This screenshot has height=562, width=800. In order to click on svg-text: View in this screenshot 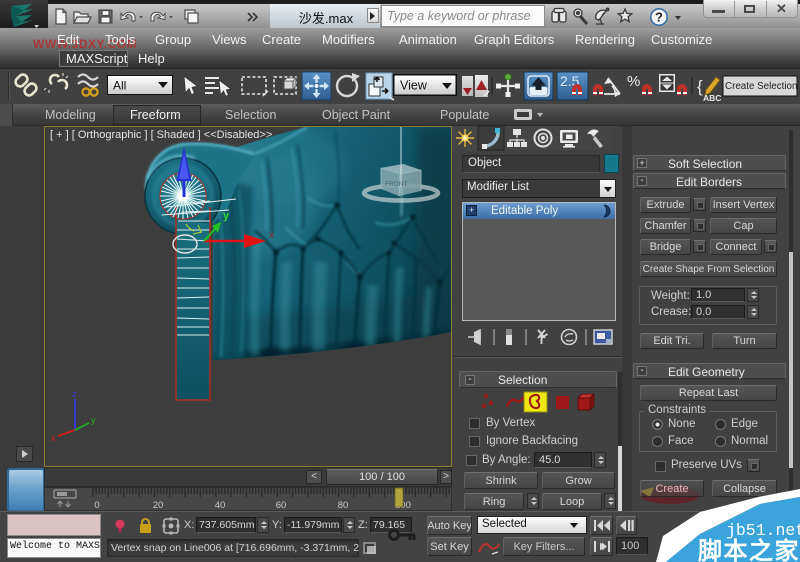, I will do `click(414, 86)`.